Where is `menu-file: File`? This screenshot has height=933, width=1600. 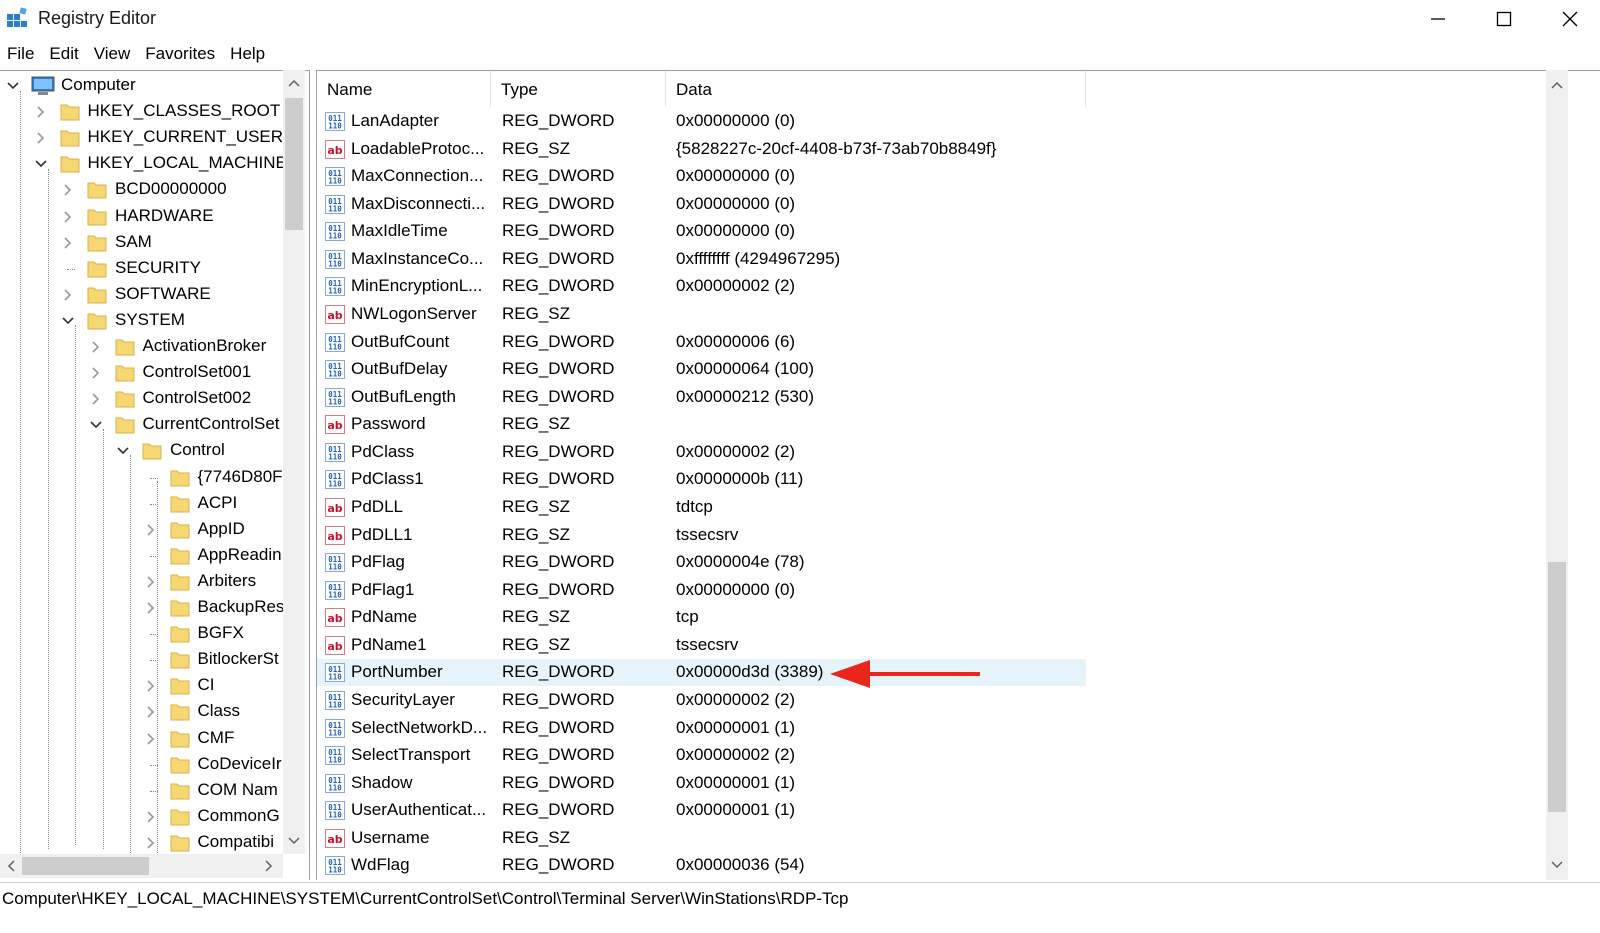 menu-file: File is located at coordinates (23, 54).